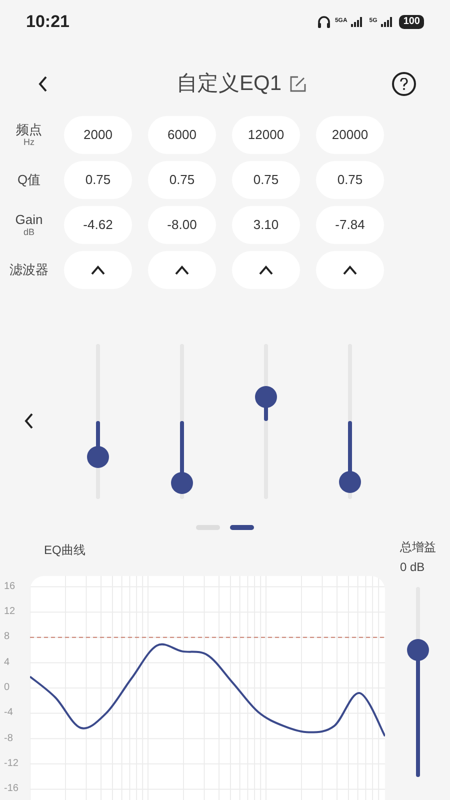 The height and width of the screenshot is (800, 450). What do you see at coordinates (182, 225) in the screenshot?
I see `value-field: -8.00` at bounding box center [182, 225].